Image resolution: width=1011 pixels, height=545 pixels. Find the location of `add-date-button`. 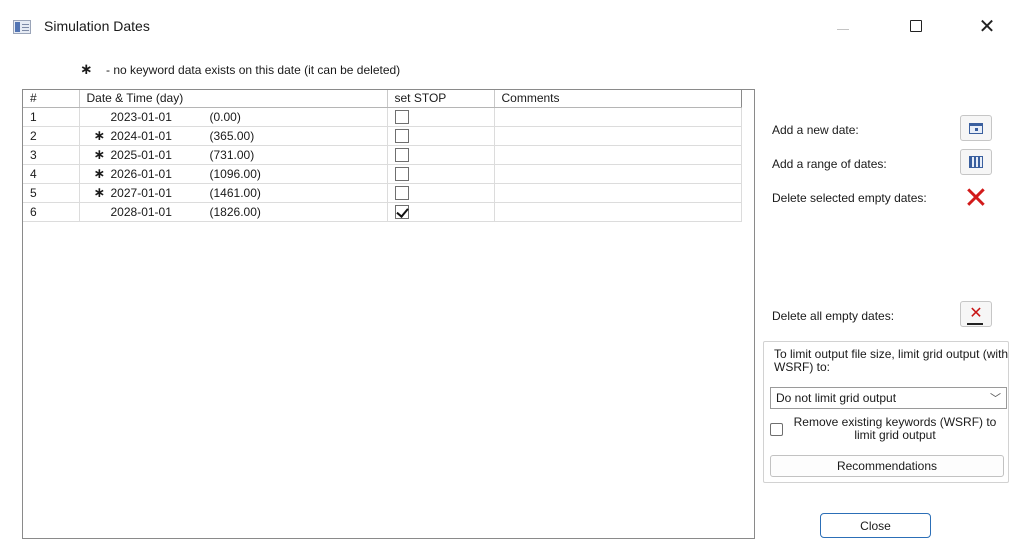

add-date-button is located at coordinates (976, 128).